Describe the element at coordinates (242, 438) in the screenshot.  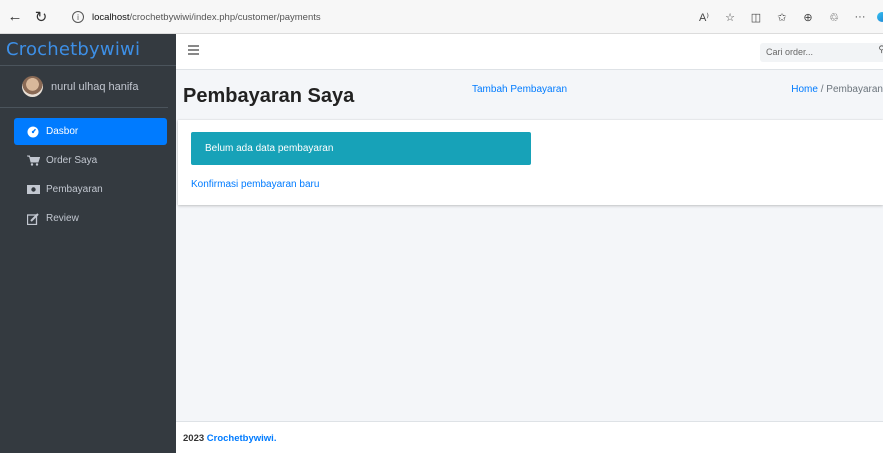
I see `footer-brand-link: Crochetbywiwi.` at that location.